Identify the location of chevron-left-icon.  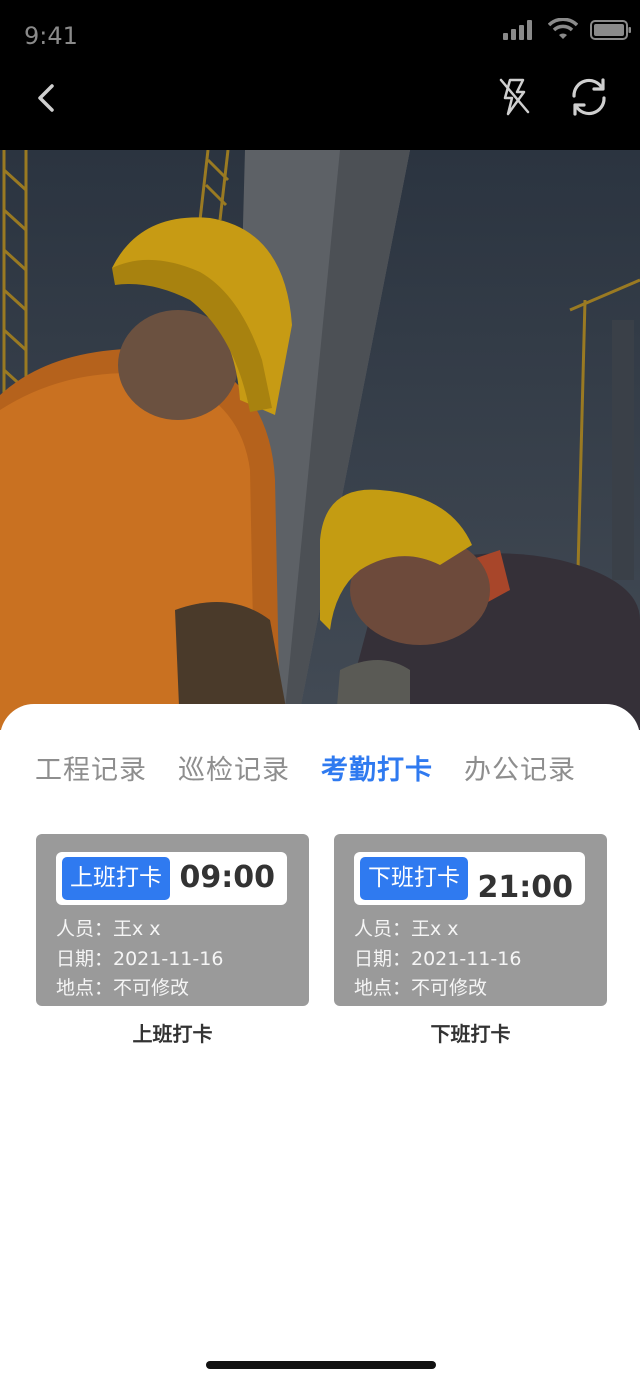
(46, 98).